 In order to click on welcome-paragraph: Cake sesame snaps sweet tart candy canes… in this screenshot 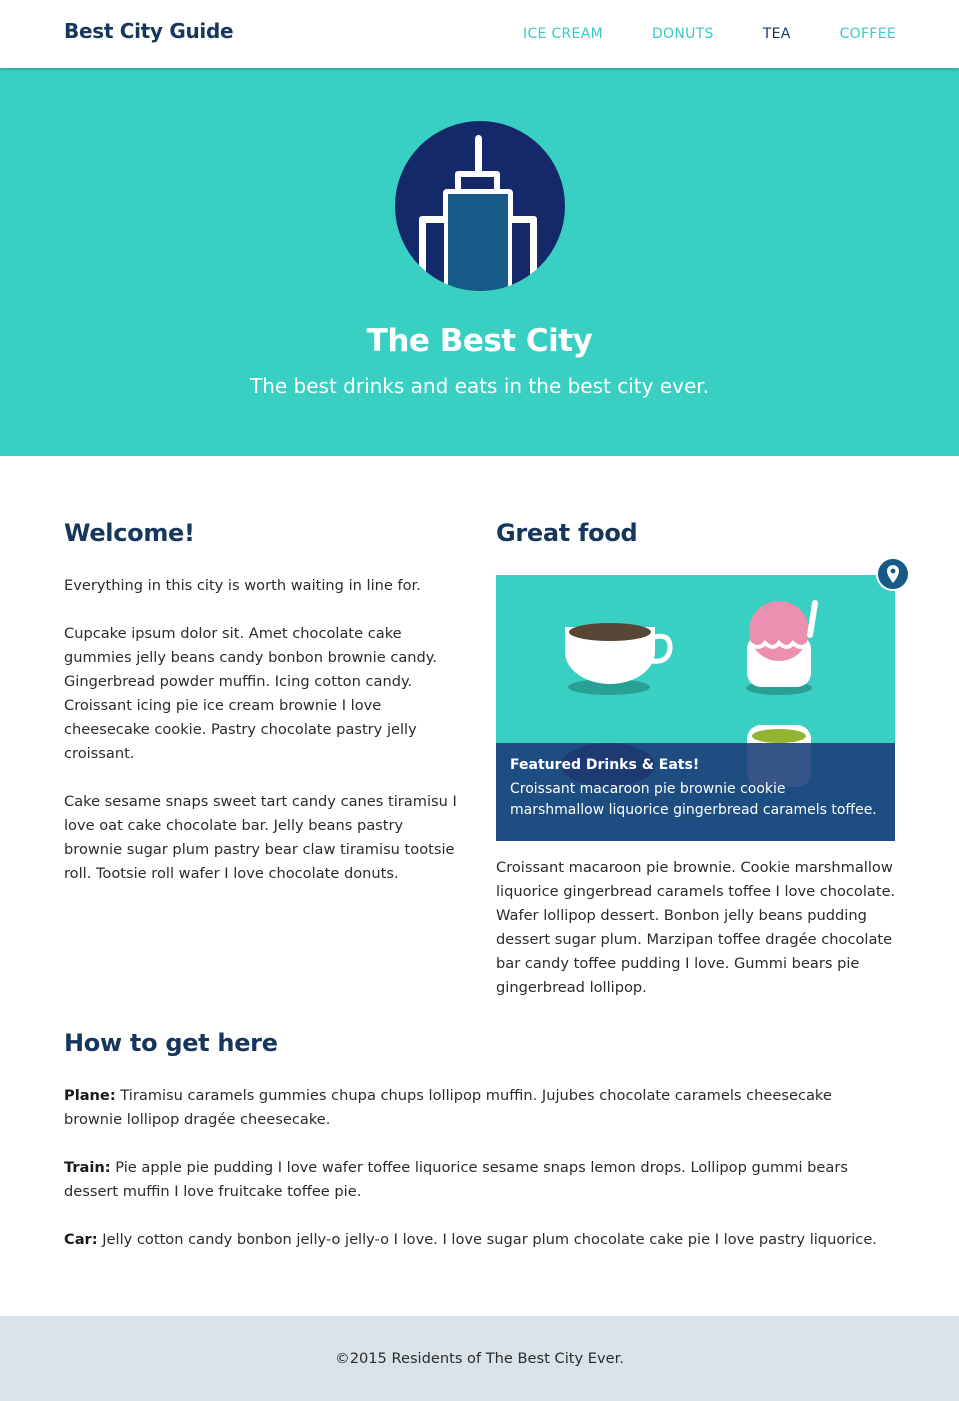, I will do `click(260, 837)`.